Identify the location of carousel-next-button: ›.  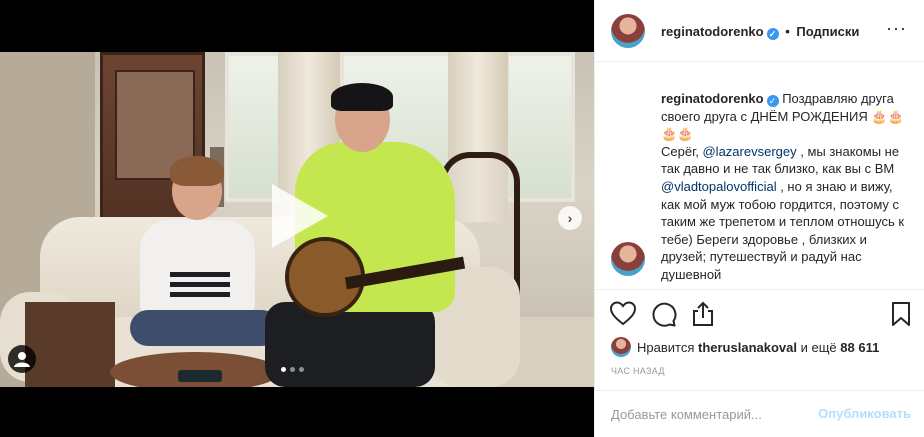
(570, 218).